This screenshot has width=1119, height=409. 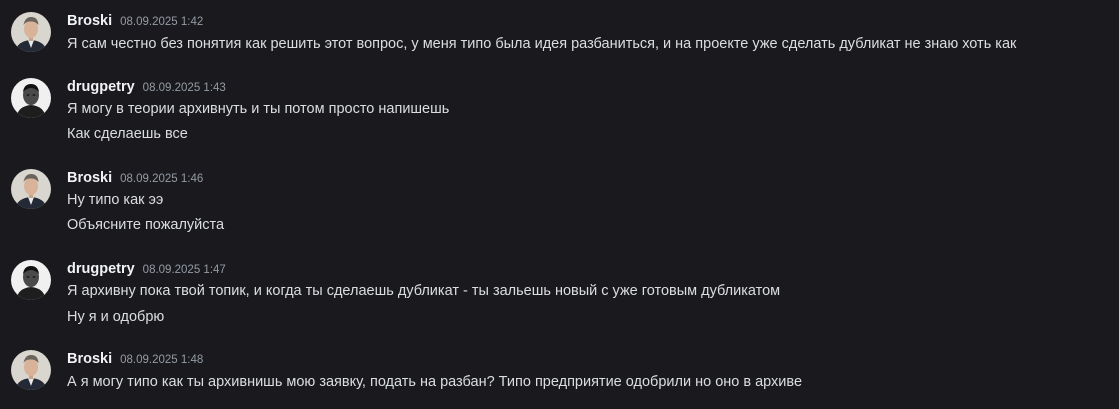 I want to click on timestamp: 08.09.2025 1:46, so click(x=162, y=179).